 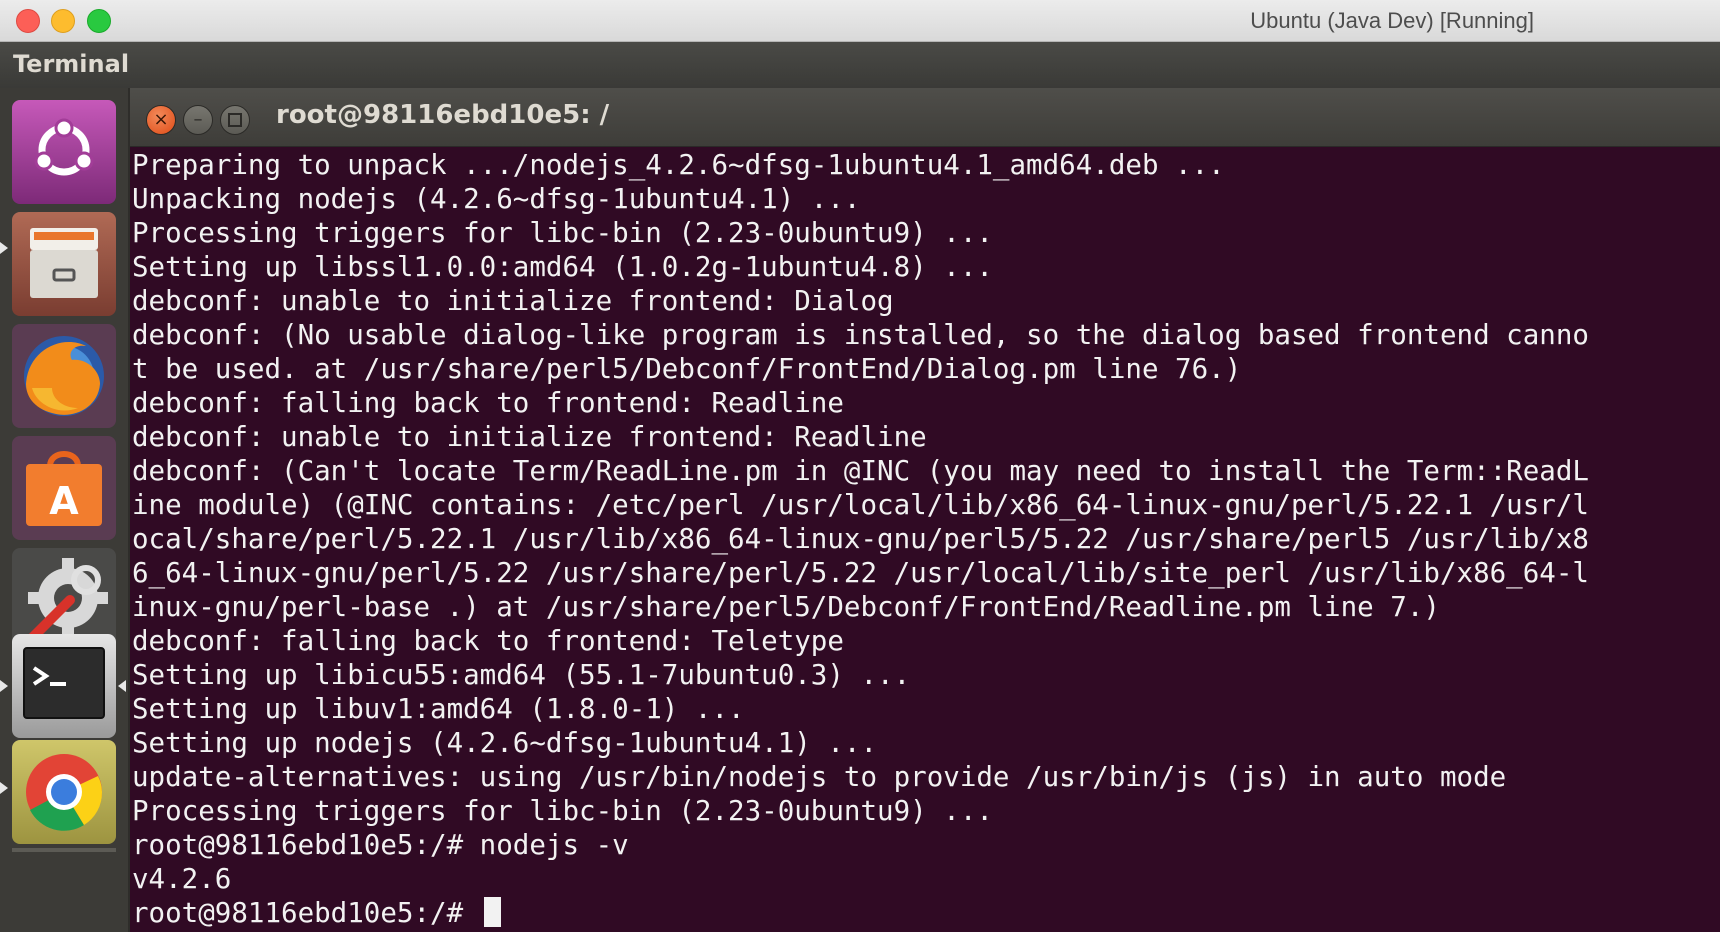 I want to click on launcher-item-terminal, so click(x=64, y=686).